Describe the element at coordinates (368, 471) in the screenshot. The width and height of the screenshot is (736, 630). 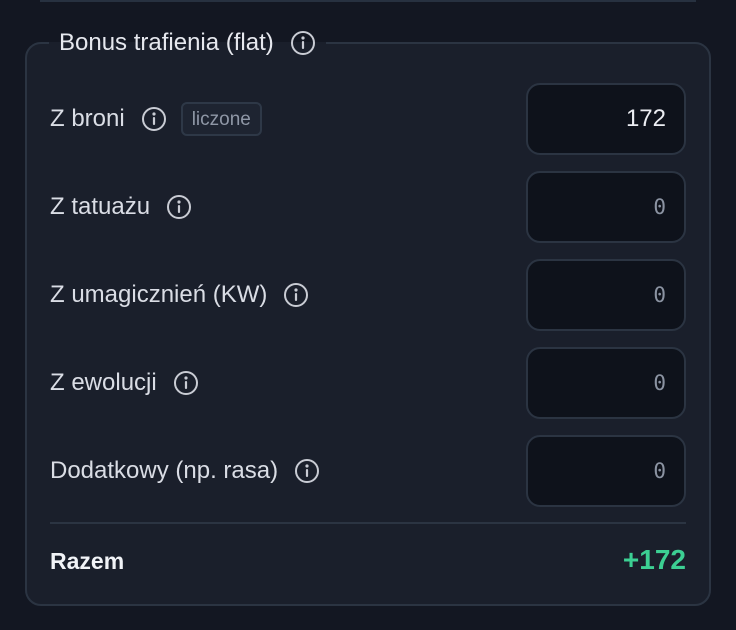
I see `row-additional: Dodatkowy (np. rasa)` at that location.